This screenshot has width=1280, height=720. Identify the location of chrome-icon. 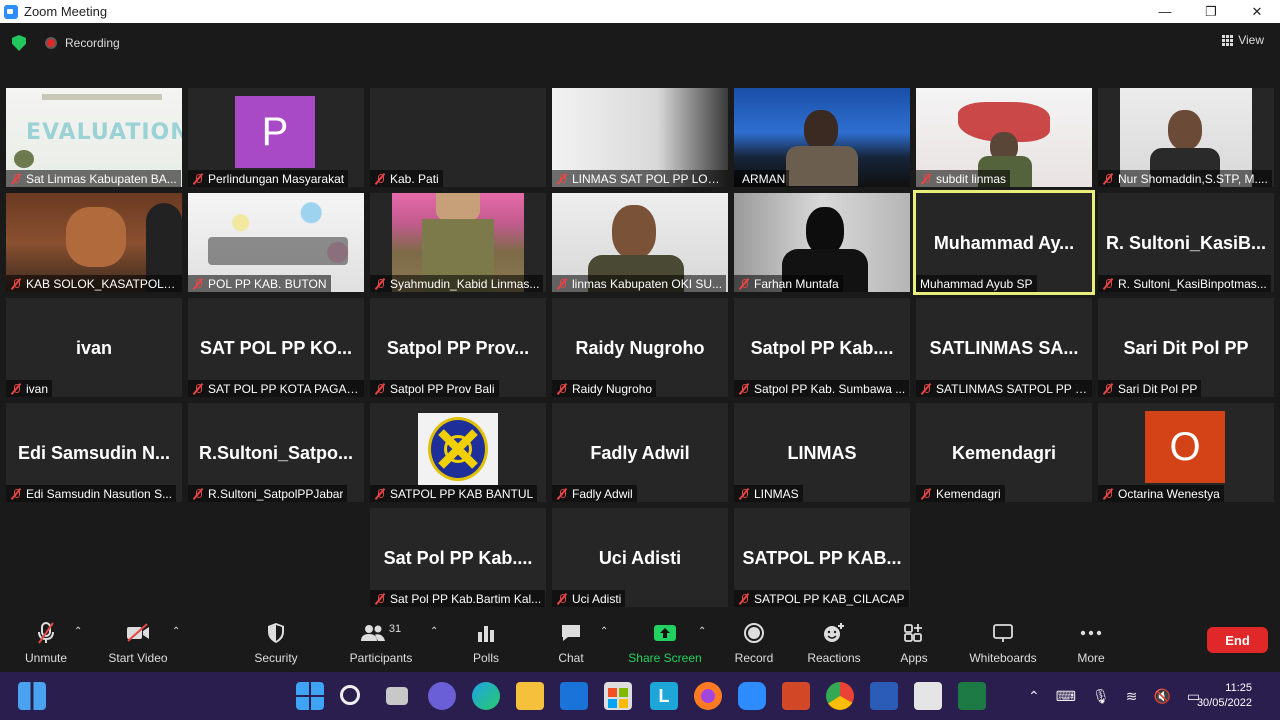
(840, 696).